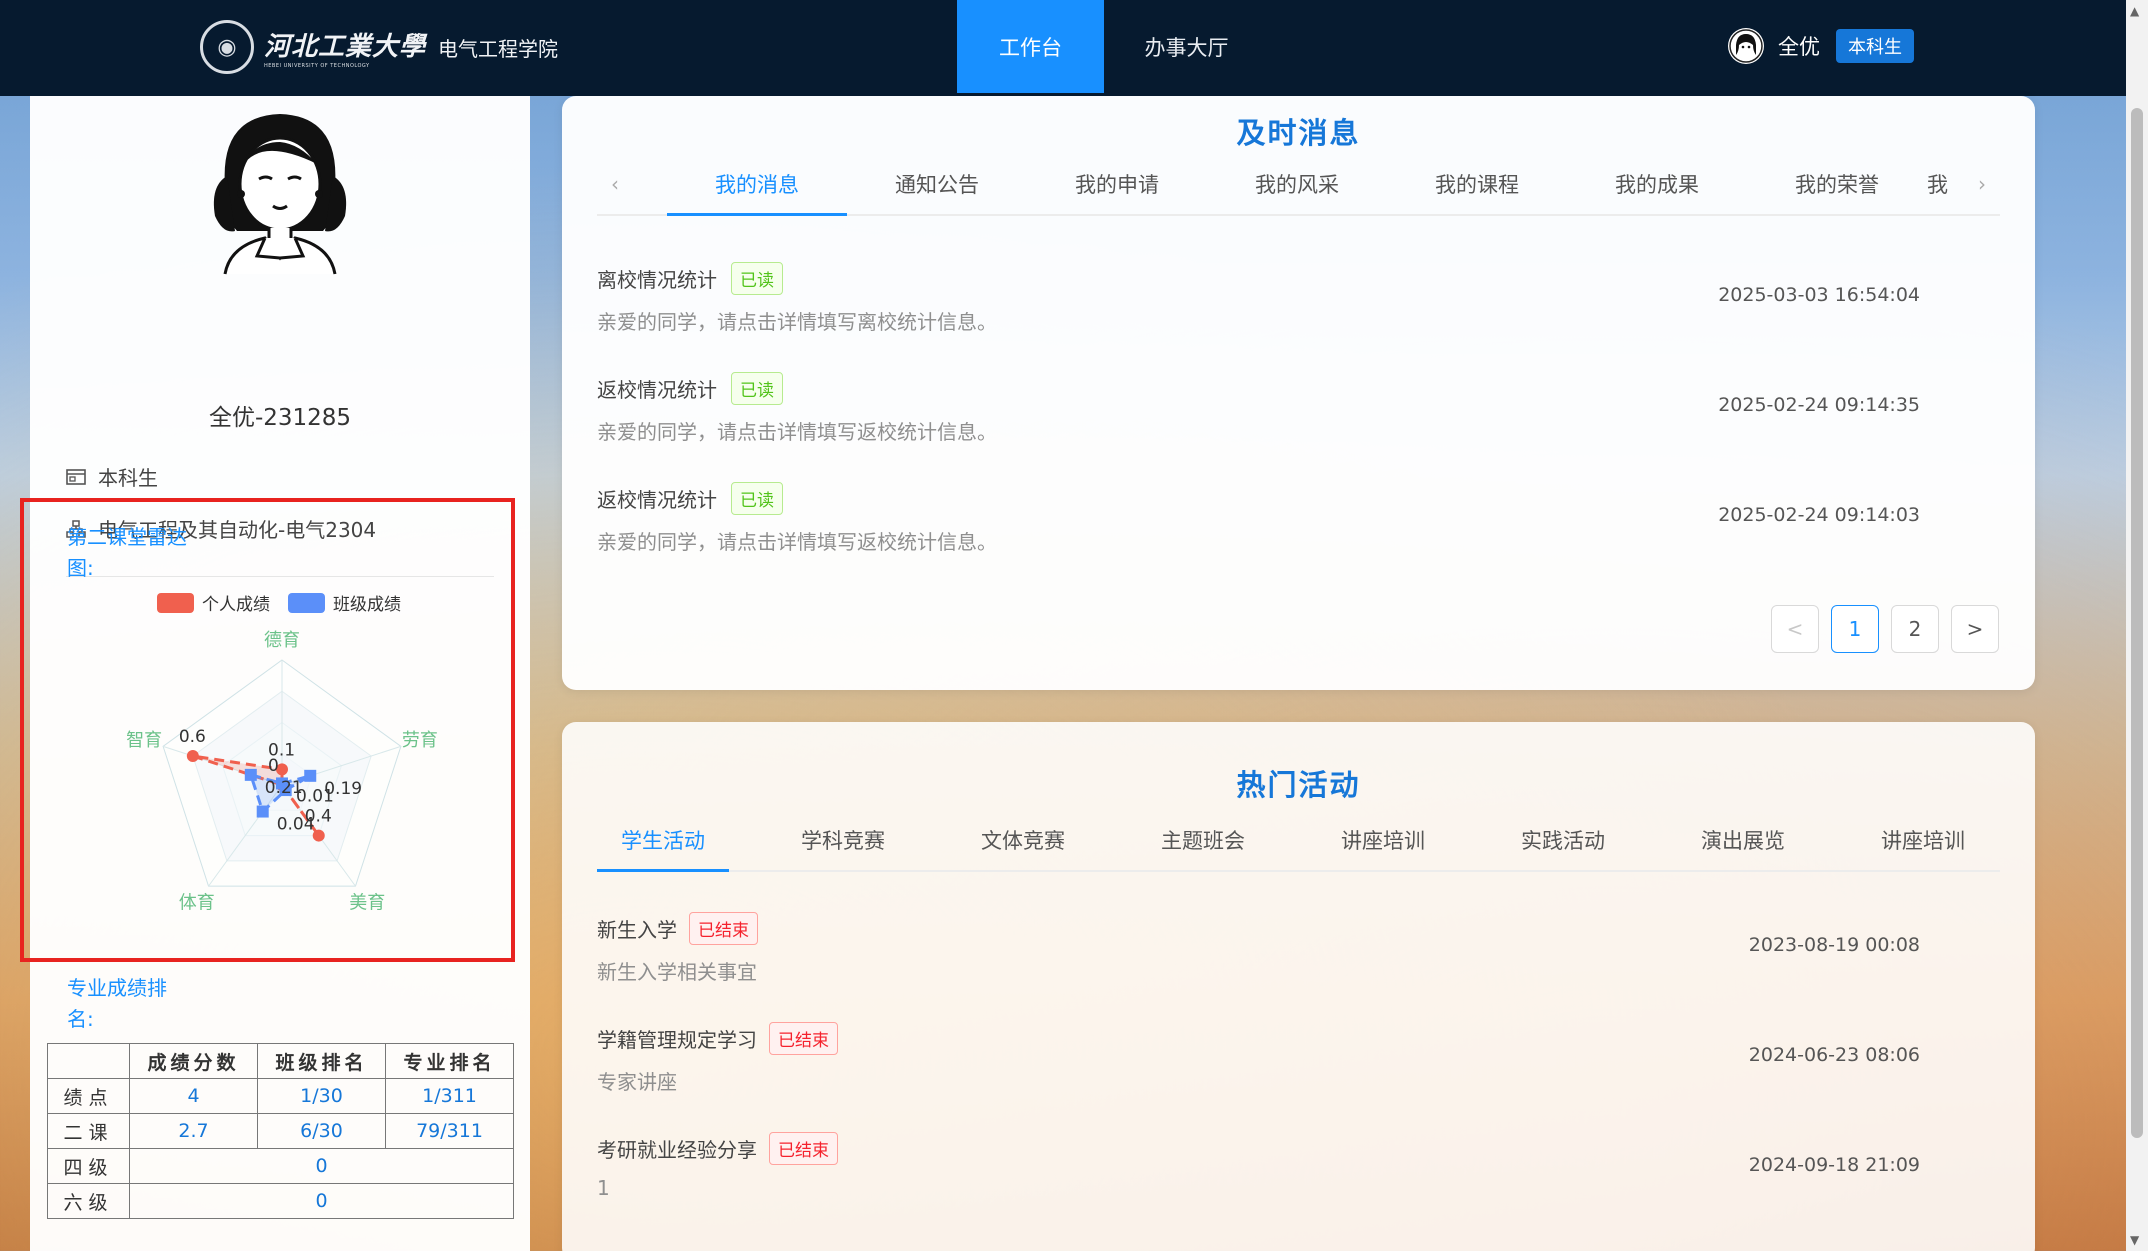 The image size is (2148, 1251). Describe the element at coordinates (1657, 186) in the screenshot. I see `tab-my-achievements: 我的成果` at that location.